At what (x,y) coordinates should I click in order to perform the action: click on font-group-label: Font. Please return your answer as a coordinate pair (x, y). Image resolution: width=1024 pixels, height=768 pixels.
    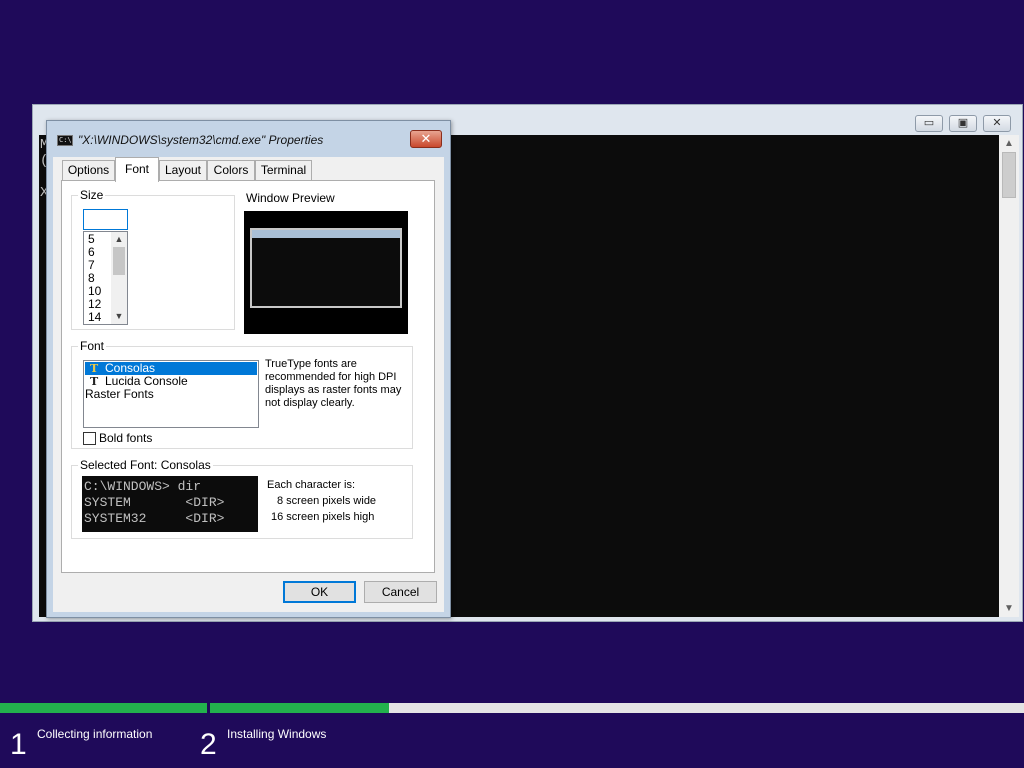
    Looking at the image, I should click on (92, 346).